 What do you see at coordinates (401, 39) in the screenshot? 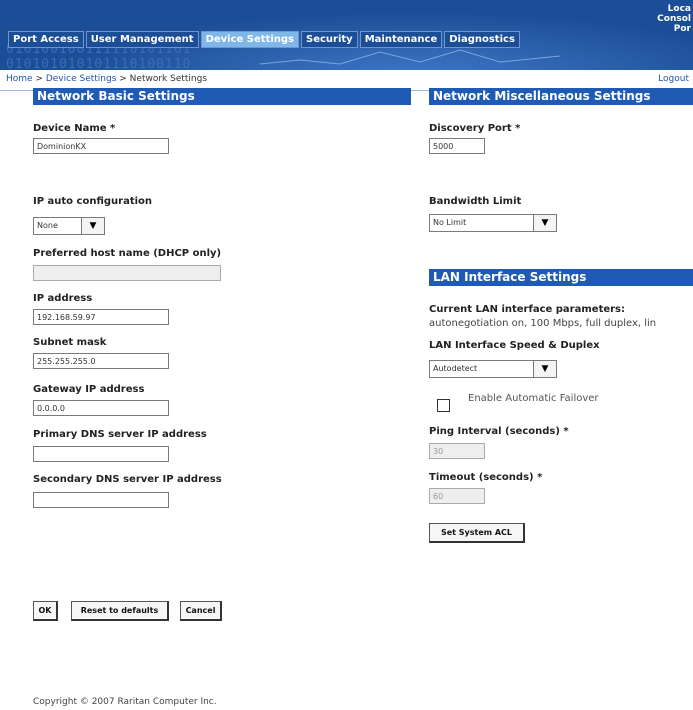
I see `tab-maintenance: Maintenance` at bounding box center [401, 39].